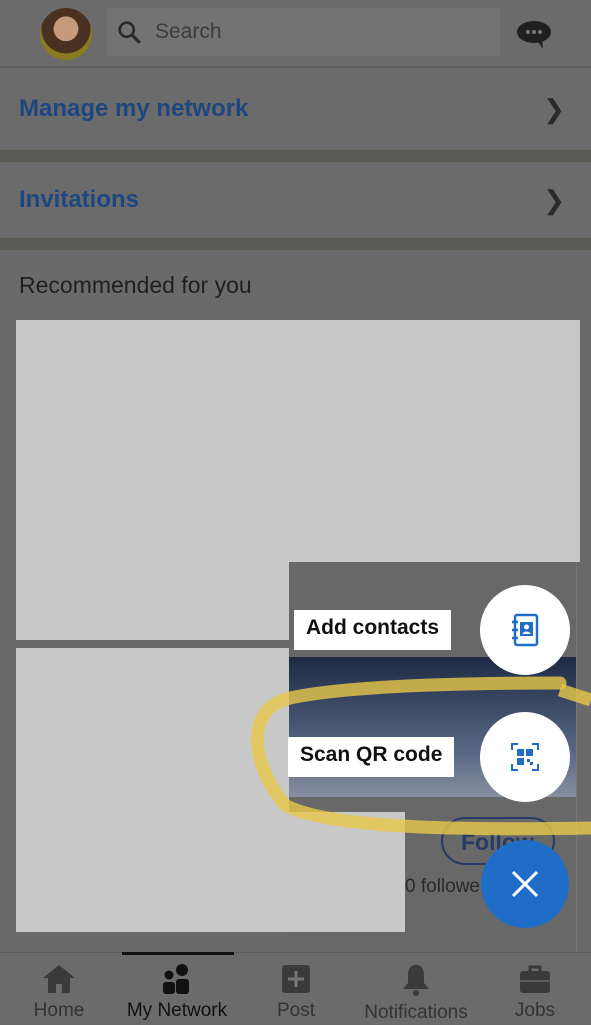  Describe the element at coordinates (134, 108) in the screenshot. I see `manage-network-label: Manage my network` at that location.